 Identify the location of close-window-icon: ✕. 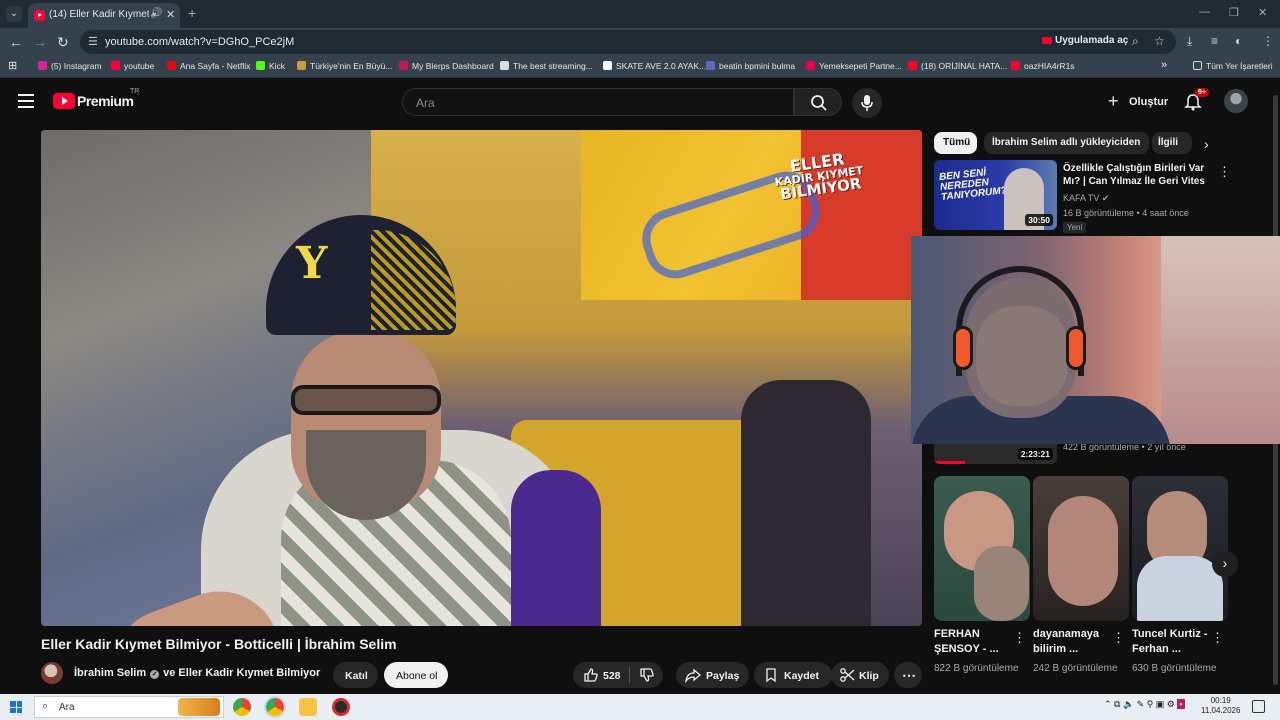
(1262, 12).